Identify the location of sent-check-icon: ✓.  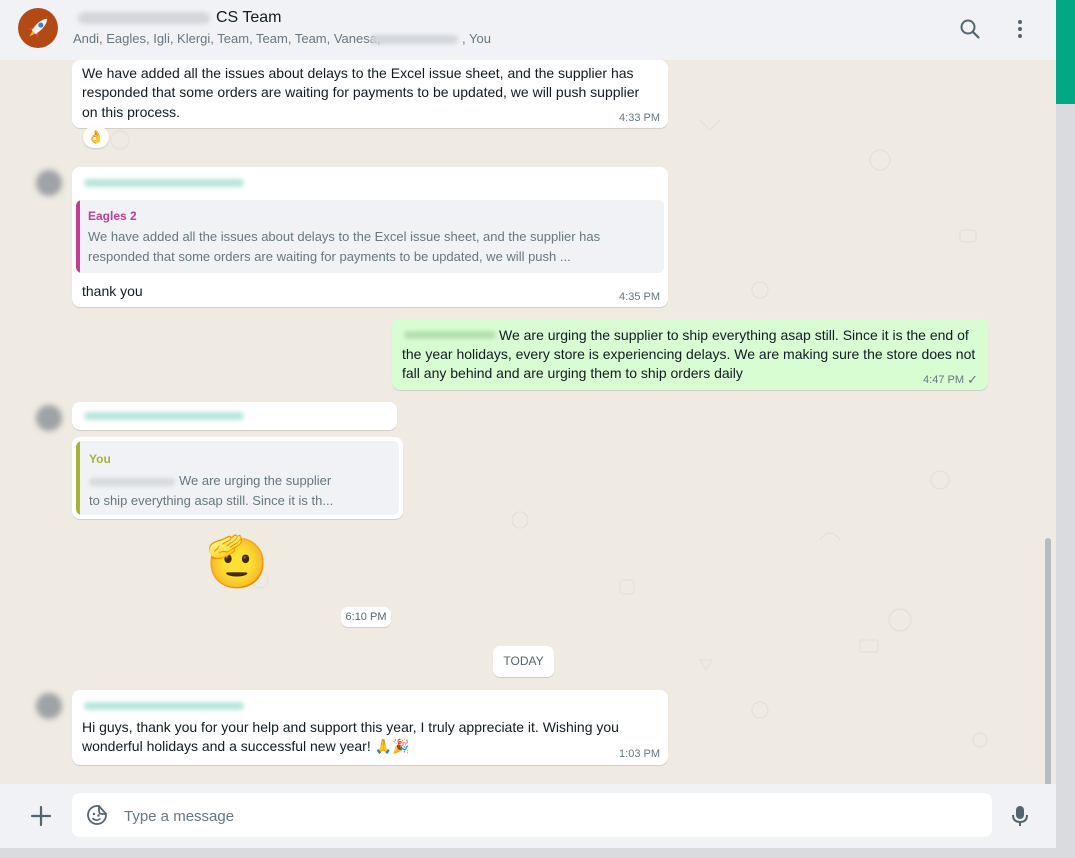
(972, 379).